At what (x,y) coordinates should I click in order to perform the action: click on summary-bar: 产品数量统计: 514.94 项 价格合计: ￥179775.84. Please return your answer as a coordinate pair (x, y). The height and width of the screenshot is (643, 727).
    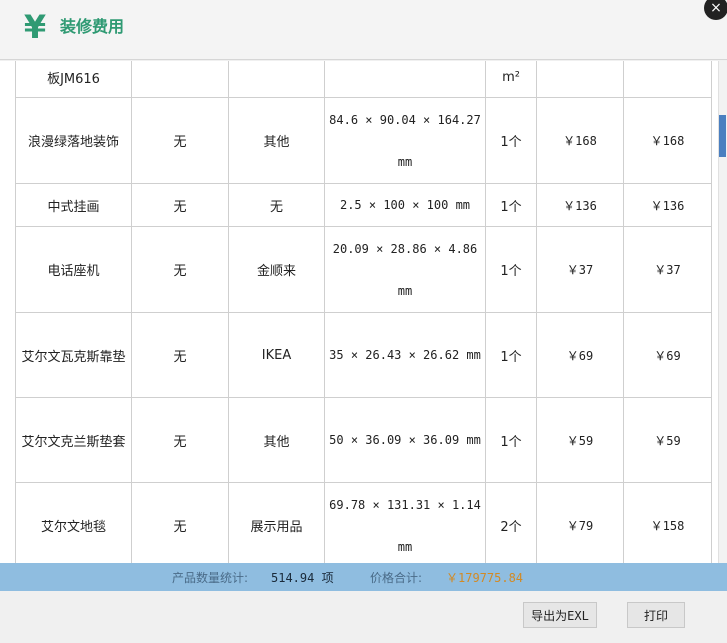
    Looking at the image, I should click on (363, 577).